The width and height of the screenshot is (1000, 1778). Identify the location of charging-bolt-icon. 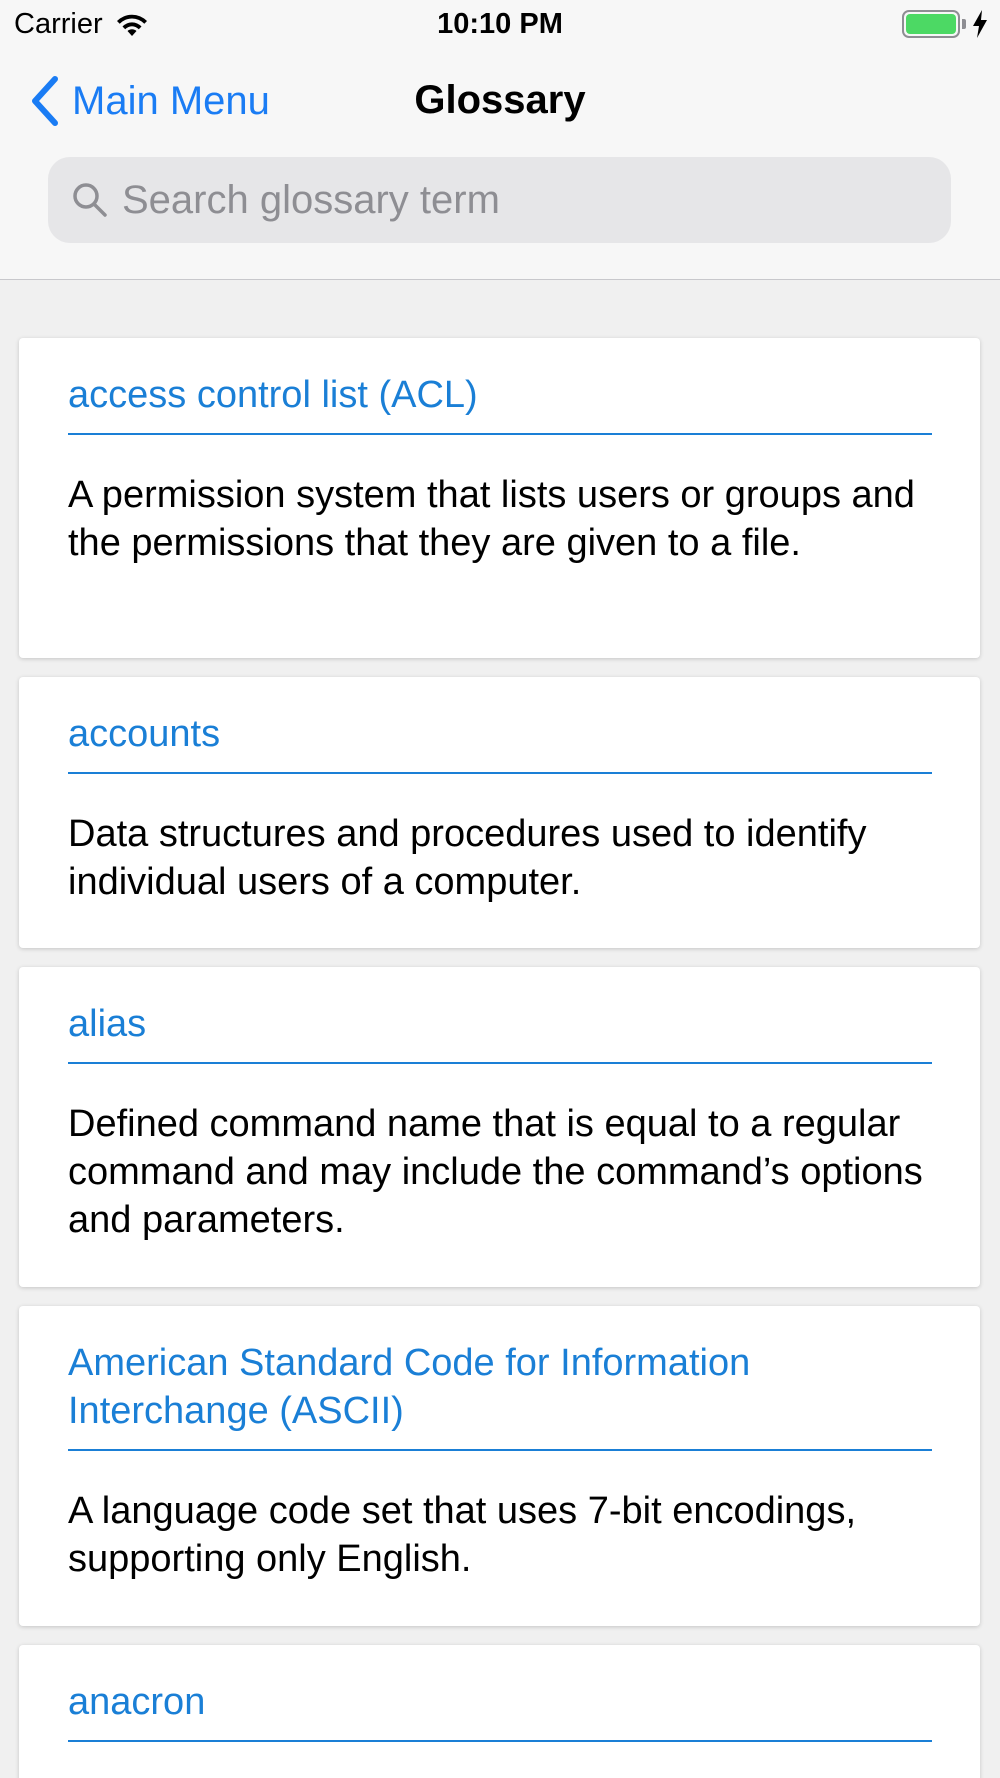
(980, 24).